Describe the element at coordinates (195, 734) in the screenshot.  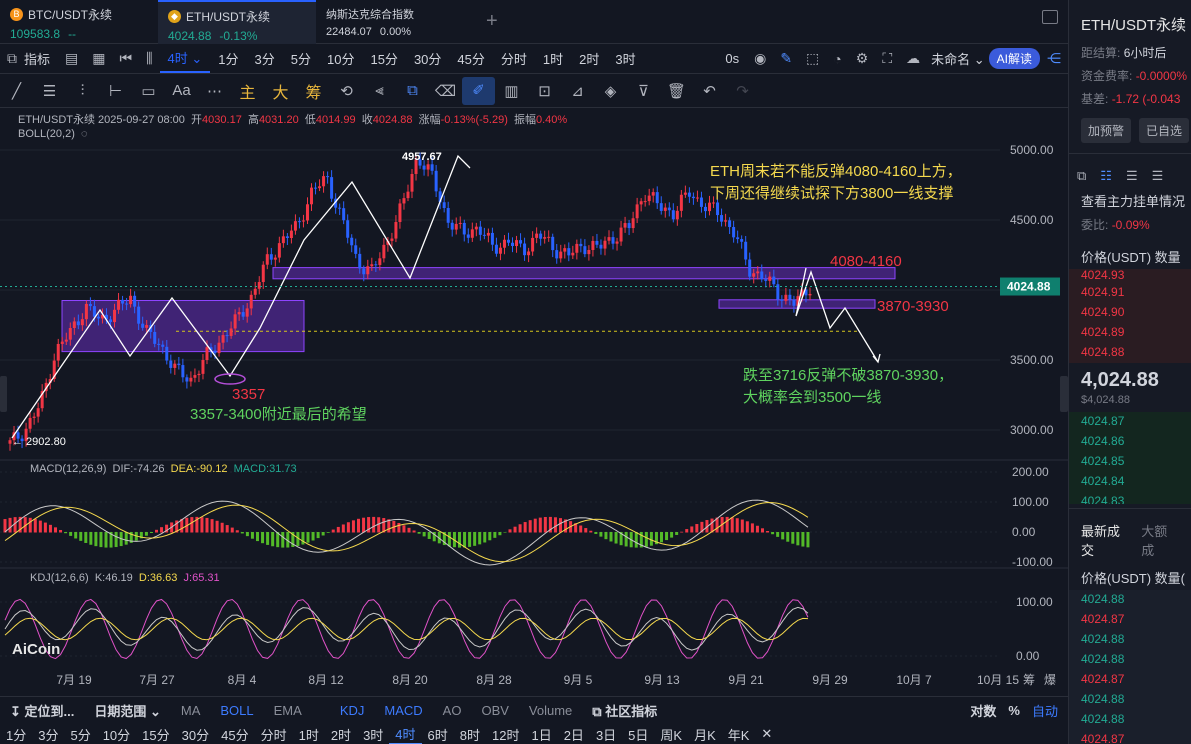
I see `period-30m: 30分` at that location.